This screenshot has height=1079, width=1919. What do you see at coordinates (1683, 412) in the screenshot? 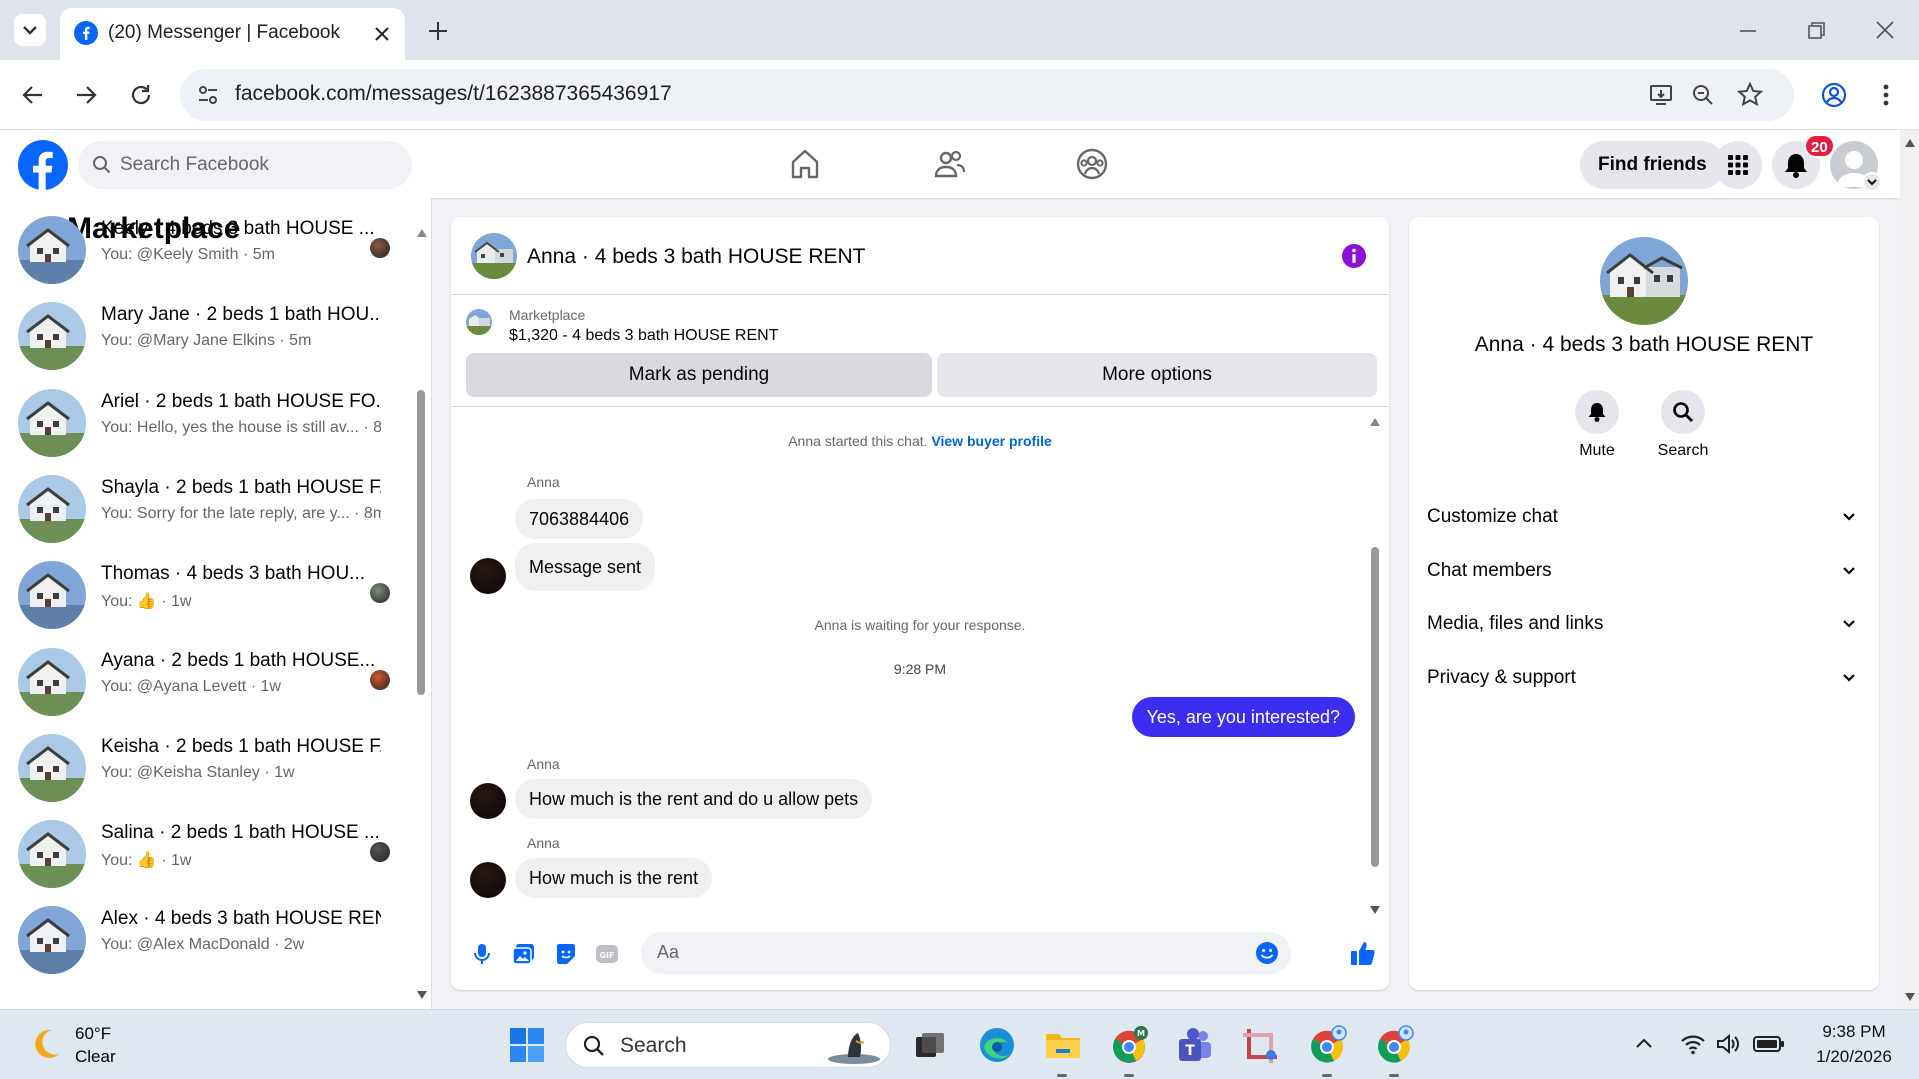
I see `search-circle` at bounding box center [1683, 412].